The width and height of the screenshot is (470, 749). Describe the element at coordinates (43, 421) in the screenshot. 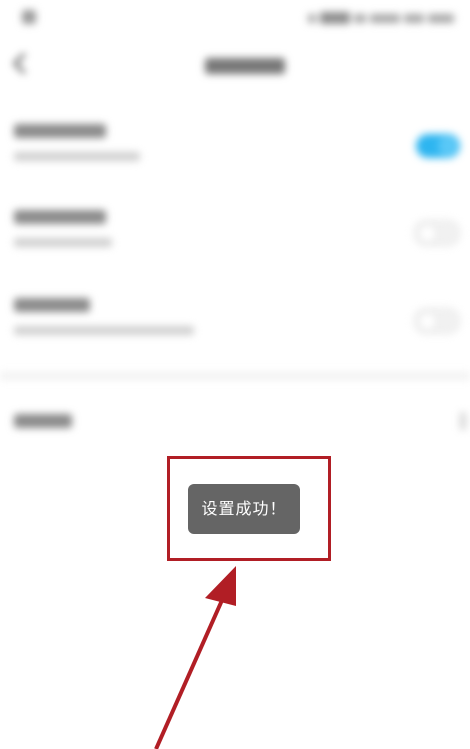

I see `setting-row-4-title` at that location.